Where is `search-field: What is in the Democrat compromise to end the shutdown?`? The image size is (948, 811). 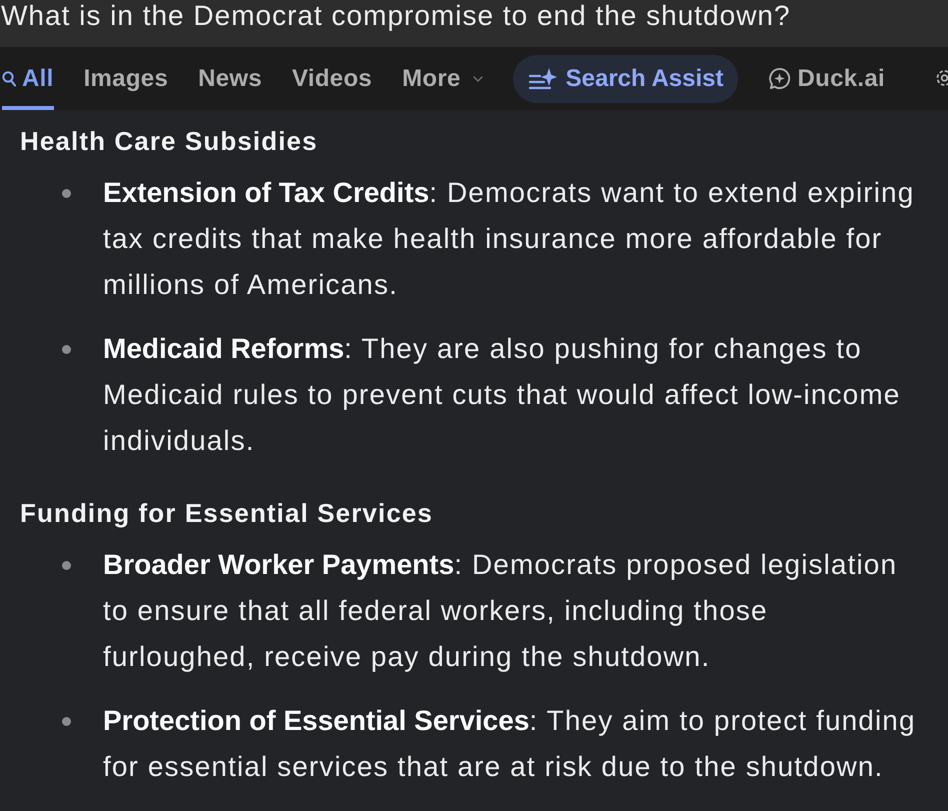
search-field: What is in the Democrat compromise to end the shutdown? is located at coordinates (474, 23).